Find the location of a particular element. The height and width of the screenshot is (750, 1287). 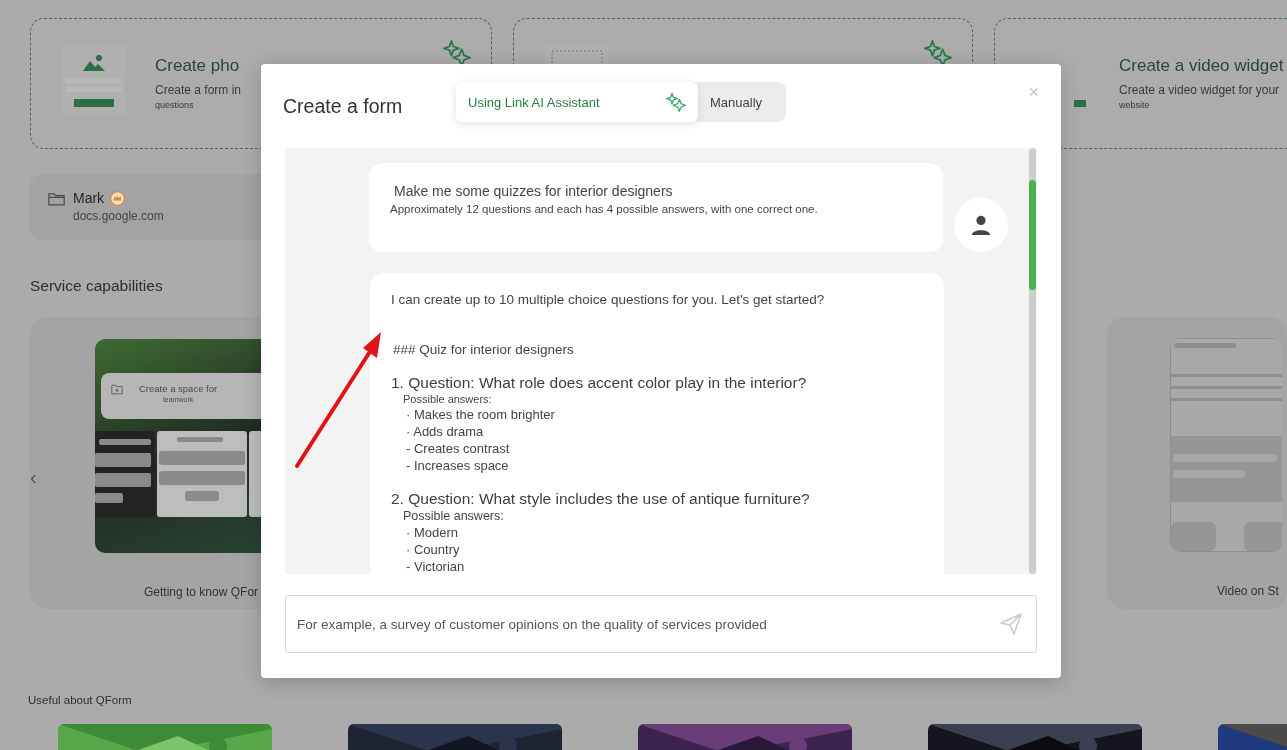

card-description: Create a form in is located at coordinates (198, 90).